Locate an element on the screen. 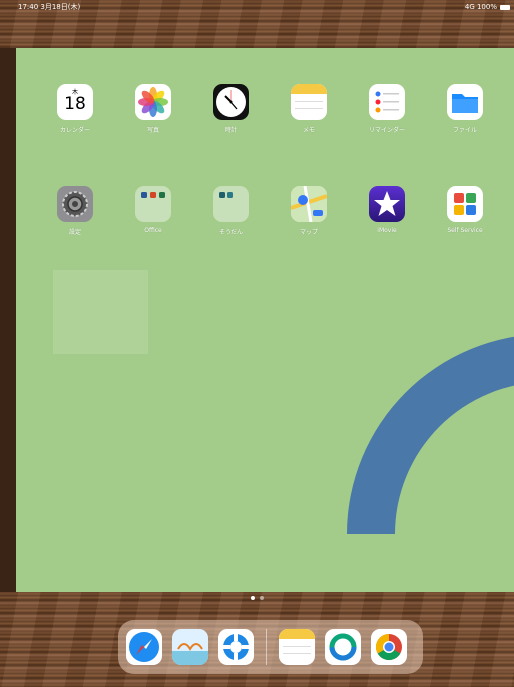 The image size is (514, 687). app-label: そうだん is located at coordinates (230, 232).